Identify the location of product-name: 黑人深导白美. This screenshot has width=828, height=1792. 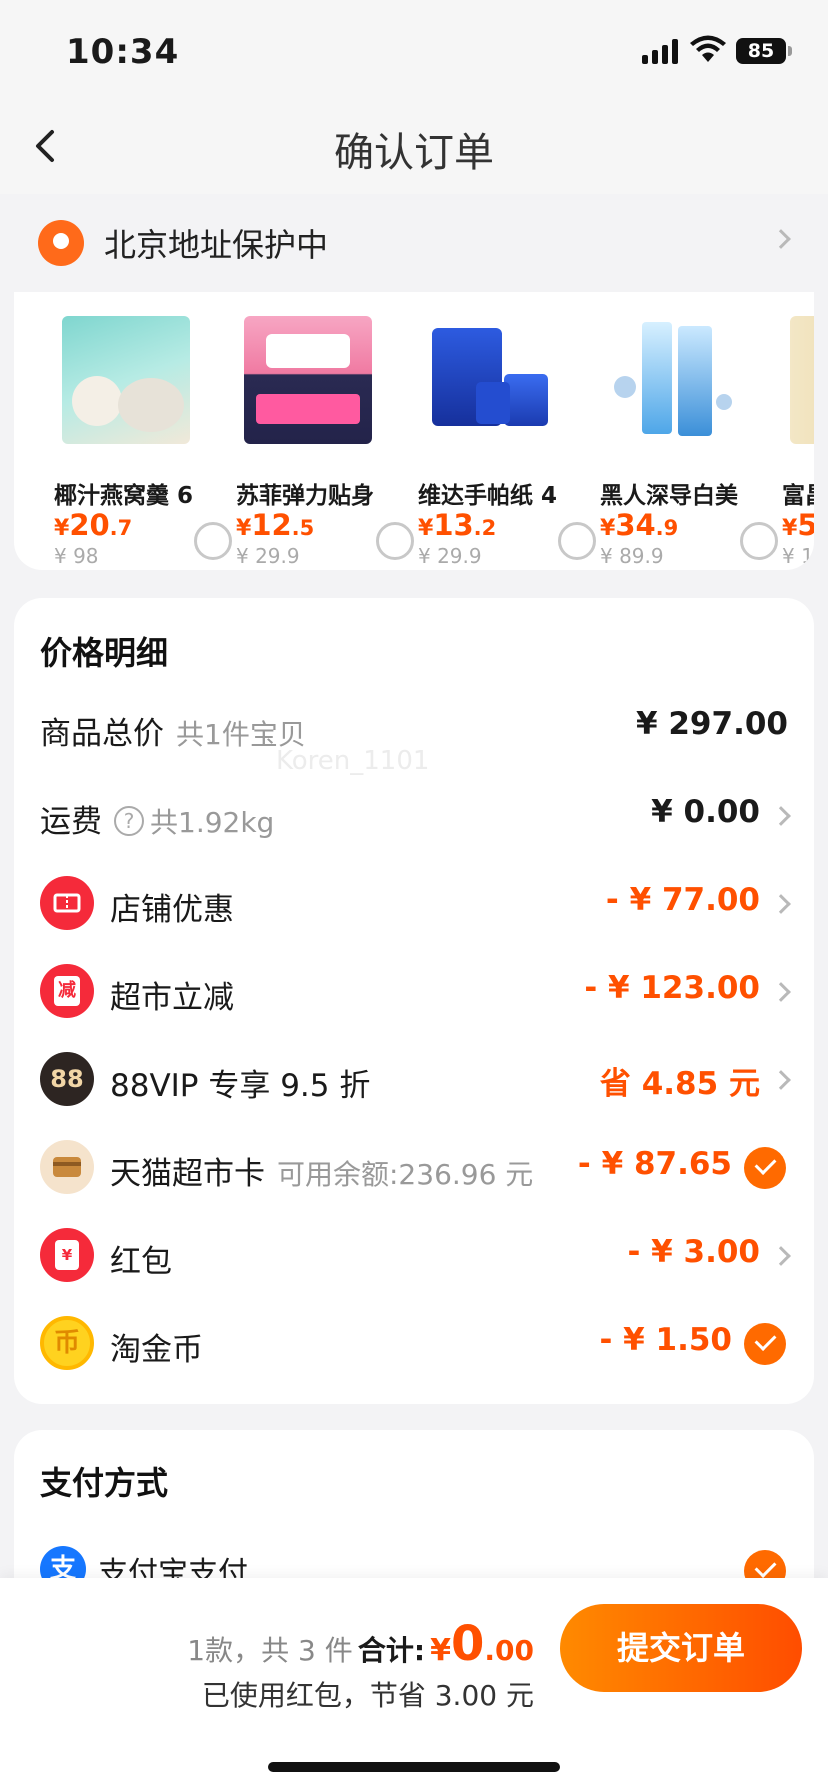
(669, 496).